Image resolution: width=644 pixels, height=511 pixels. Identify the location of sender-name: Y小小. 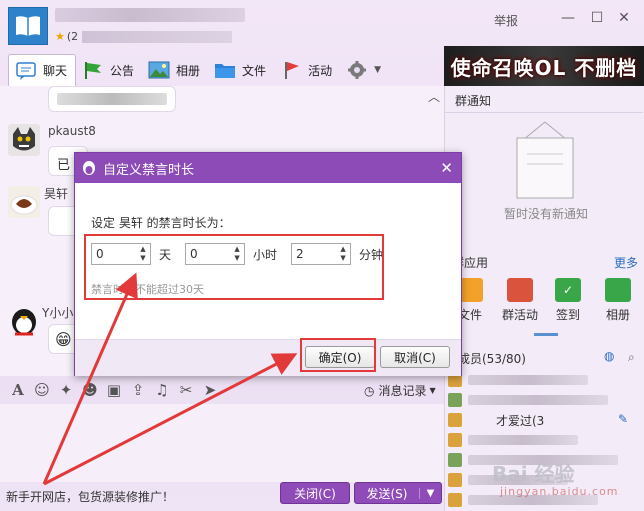
(58, 313).